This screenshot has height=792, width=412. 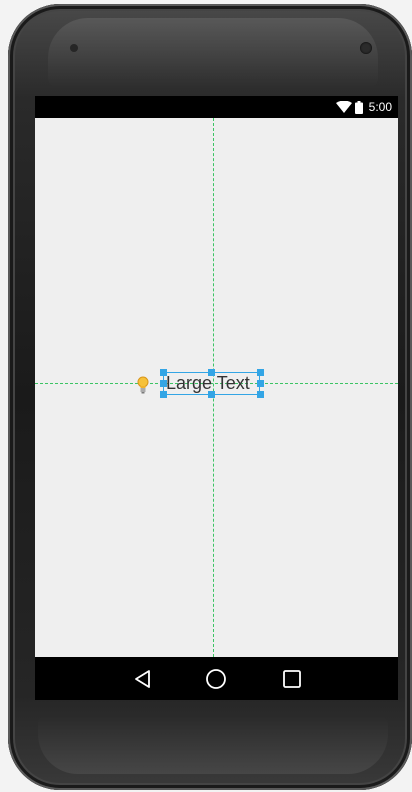 I want to click on home-circle-icon, so click(x=216, y=679).